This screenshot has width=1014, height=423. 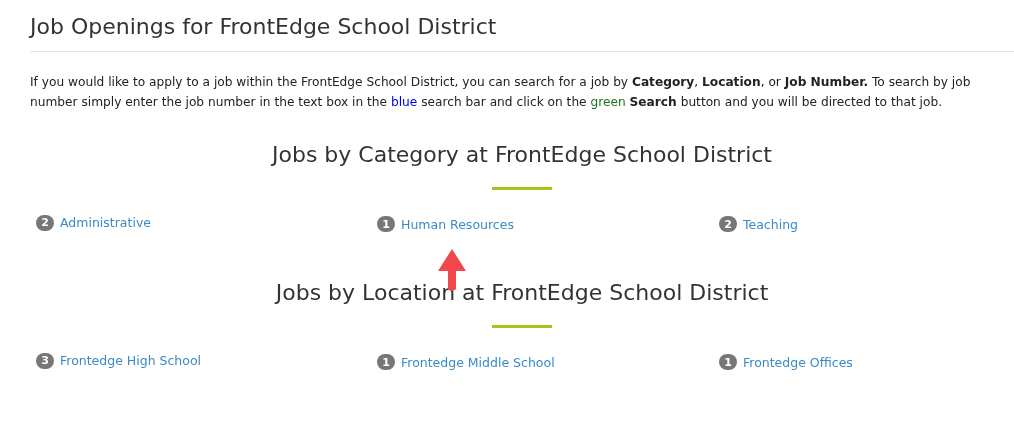 What do you see at coordinates (105, 222) in the screenshot?
I see `category-link: Administrative` at bounding box center [105, 222].